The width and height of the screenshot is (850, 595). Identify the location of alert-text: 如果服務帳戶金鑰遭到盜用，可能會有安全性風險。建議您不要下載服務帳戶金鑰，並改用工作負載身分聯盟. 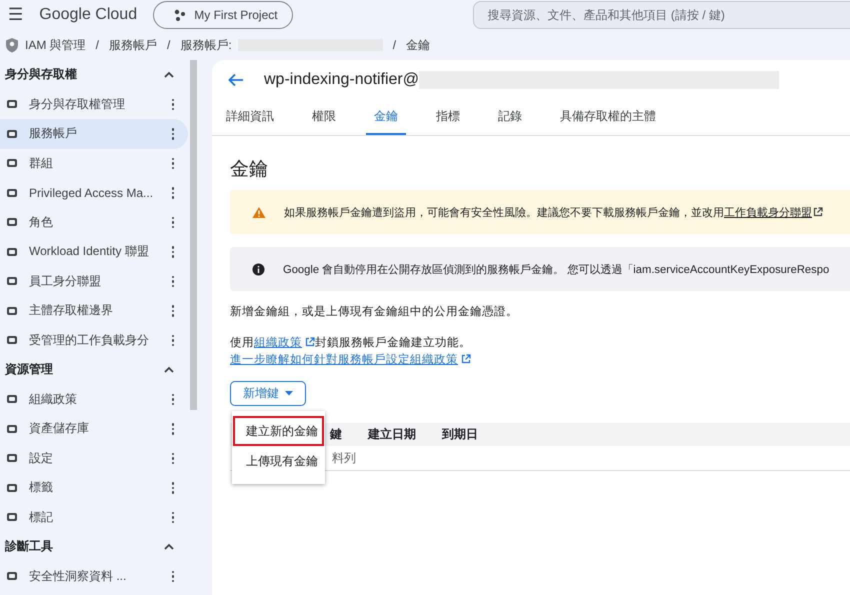
(548, 213).